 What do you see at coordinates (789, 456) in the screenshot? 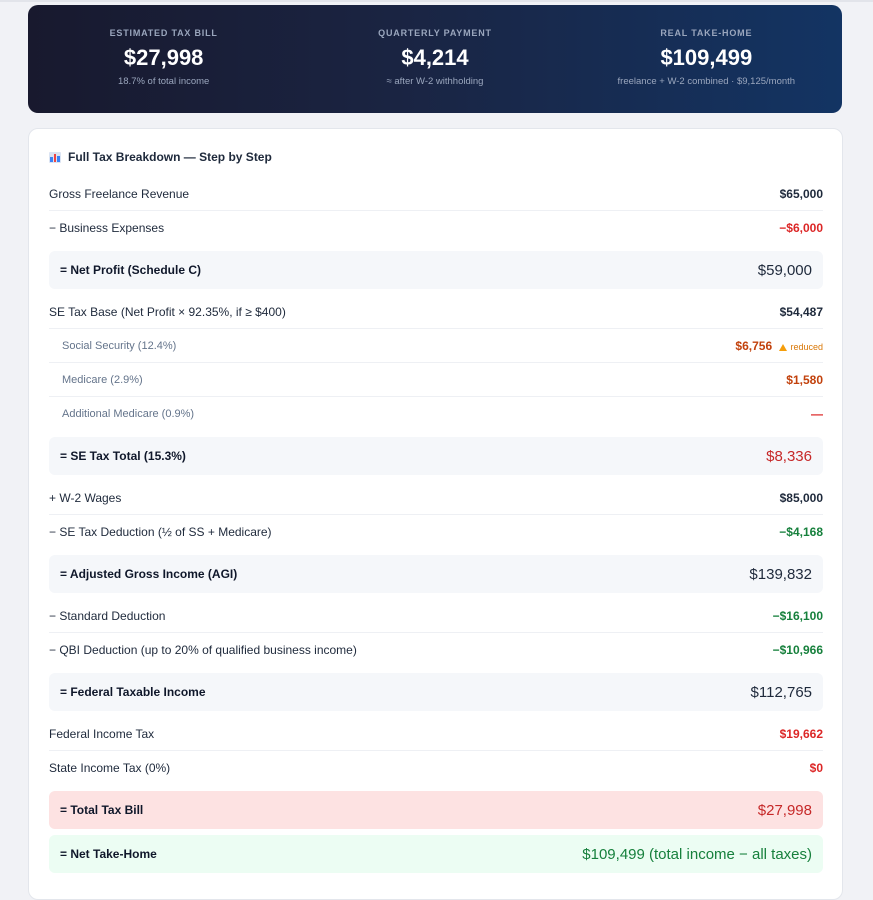
I see `total-value: $8,336` at bounding box center [789, 456].